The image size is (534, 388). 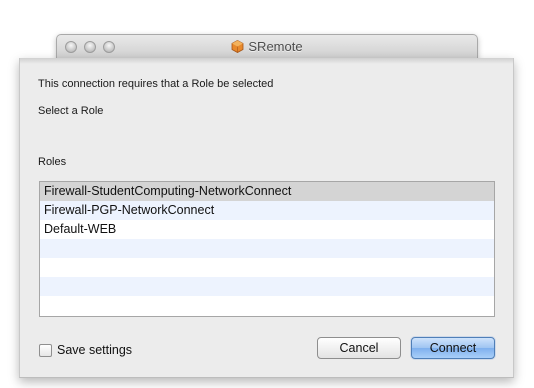 I want to click on save-settings-option: Save settings, so click(x=85, y=350).